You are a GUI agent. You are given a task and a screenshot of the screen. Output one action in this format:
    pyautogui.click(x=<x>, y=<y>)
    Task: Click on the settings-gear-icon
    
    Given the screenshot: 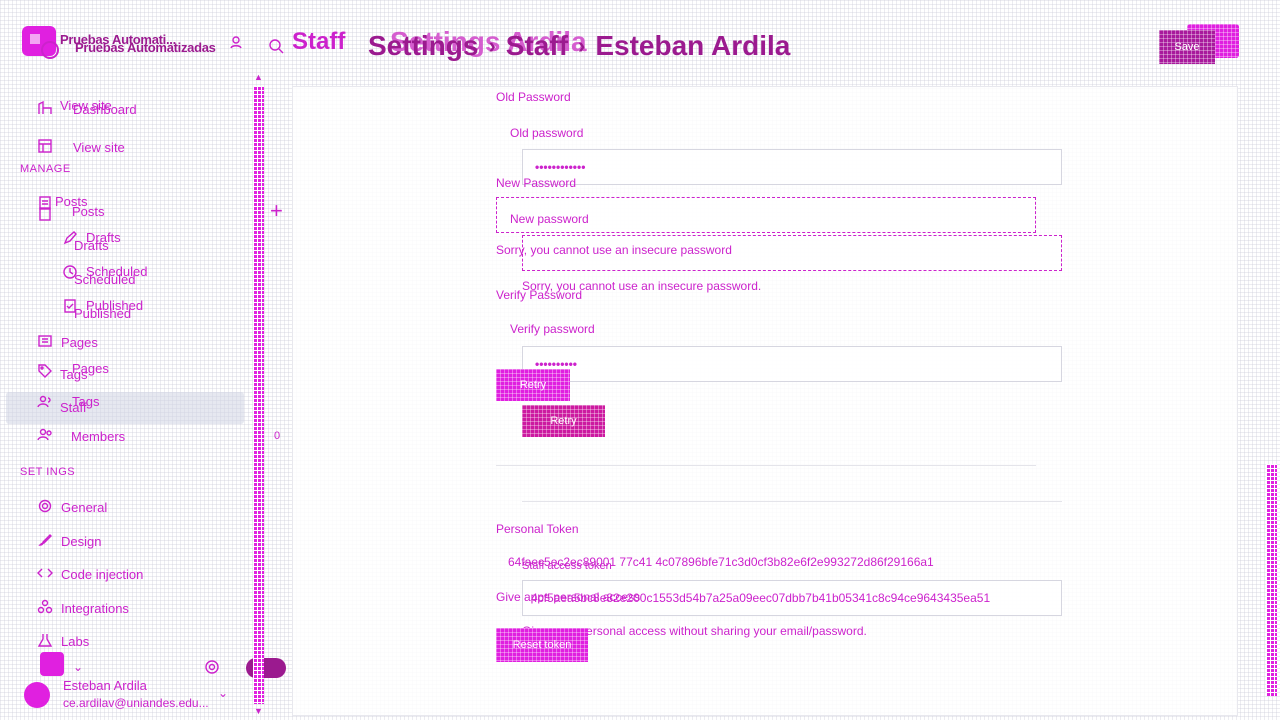 What is the action you would take?
    pyautogui.click(x=212, y=669)
    